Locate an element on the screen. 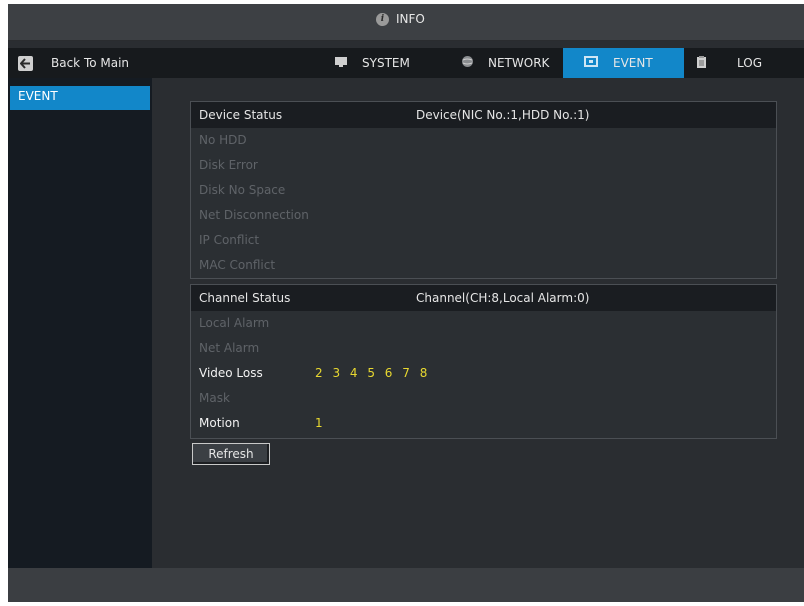 The width and height of the screenshot is (804, 606). status-row-label: Net Alarm is located at coordinates (229, 348).